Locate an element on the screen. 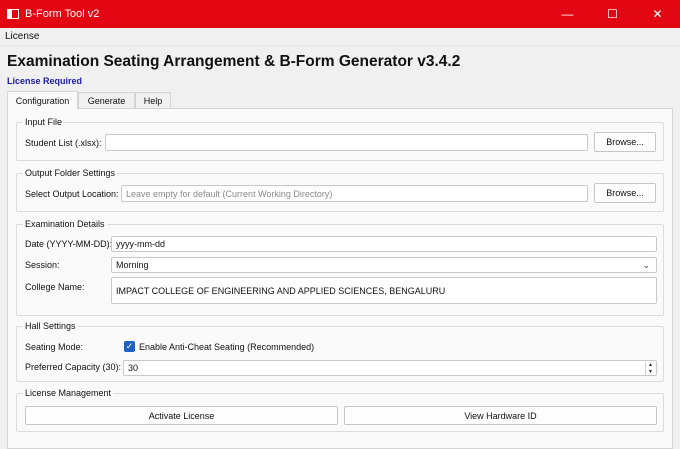  group-title: Hall Settings is located at coordinates (50, 326).